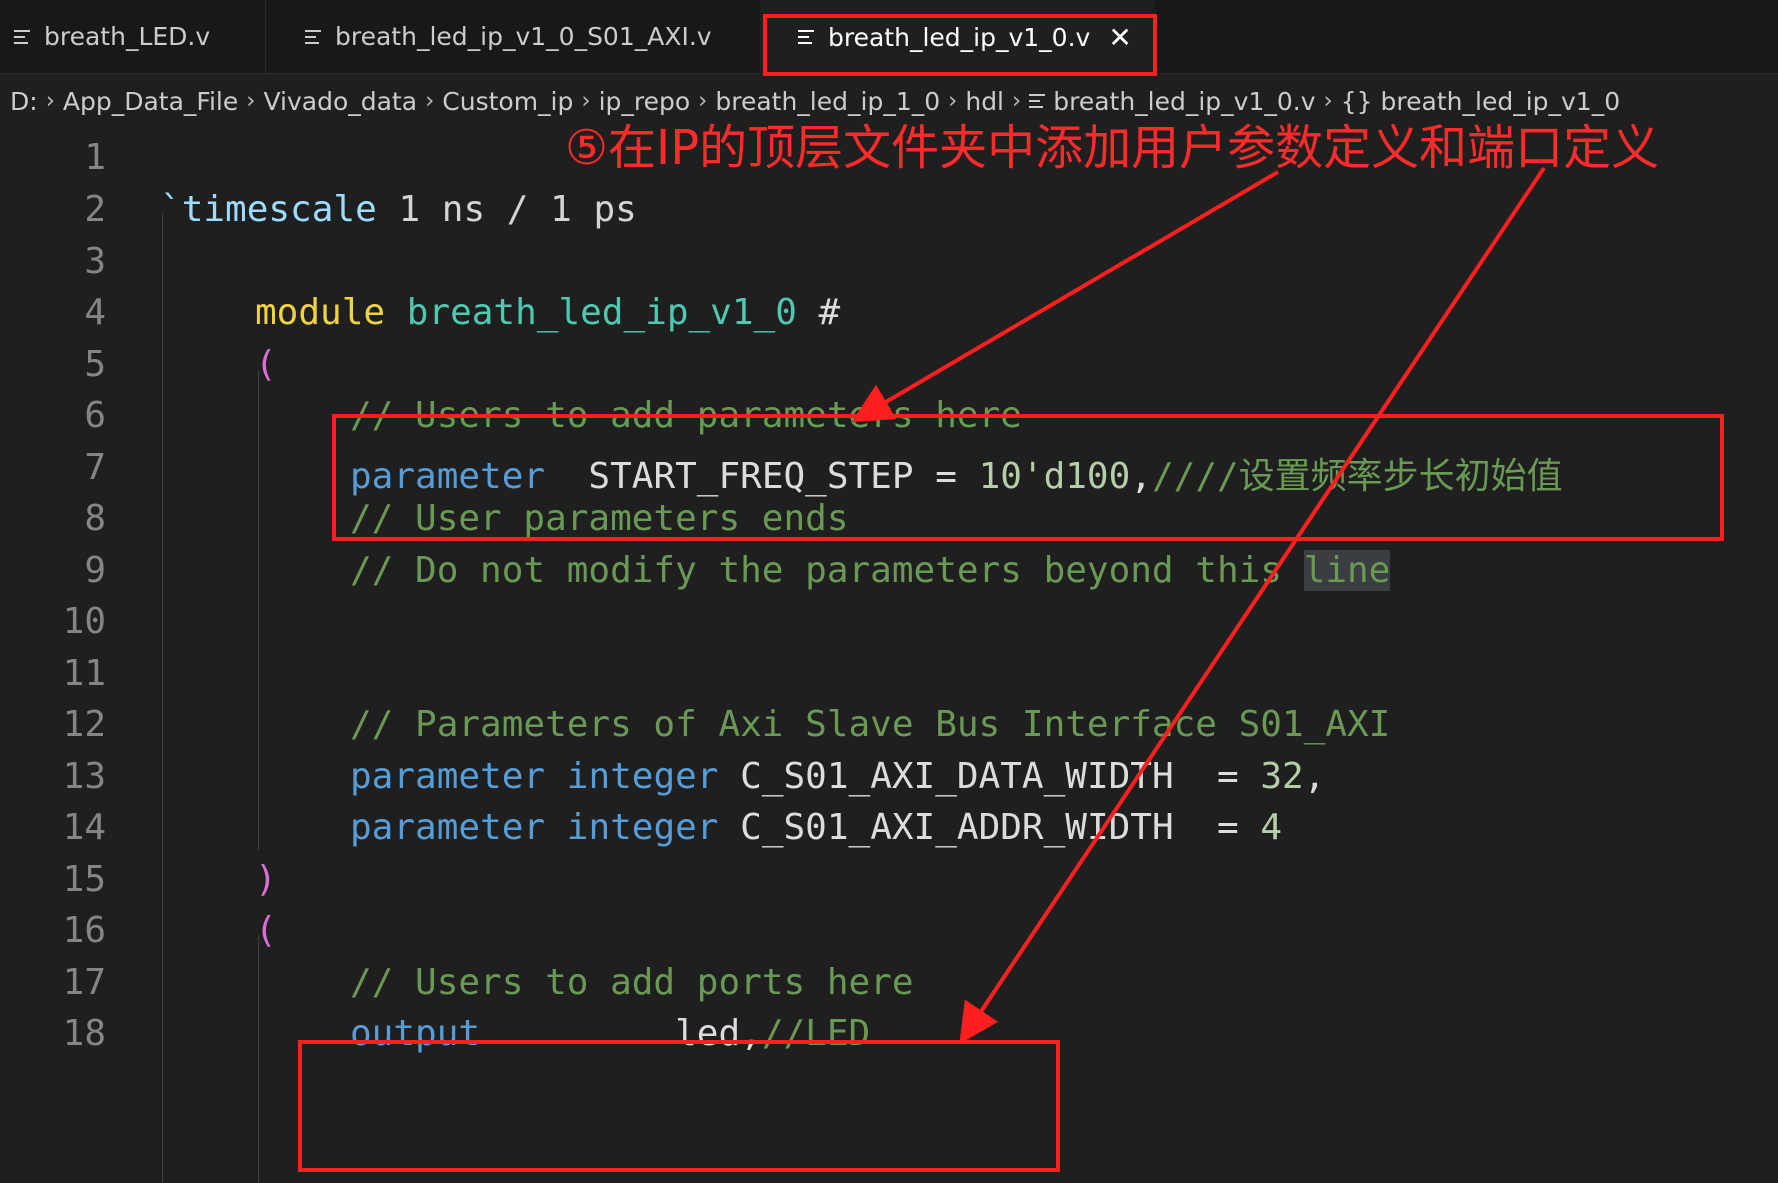 This screenshot has height=1183, width=1778. Describe the element at coordinates (95, 467) in the screenshot. I see `line-number: 7` at that location.